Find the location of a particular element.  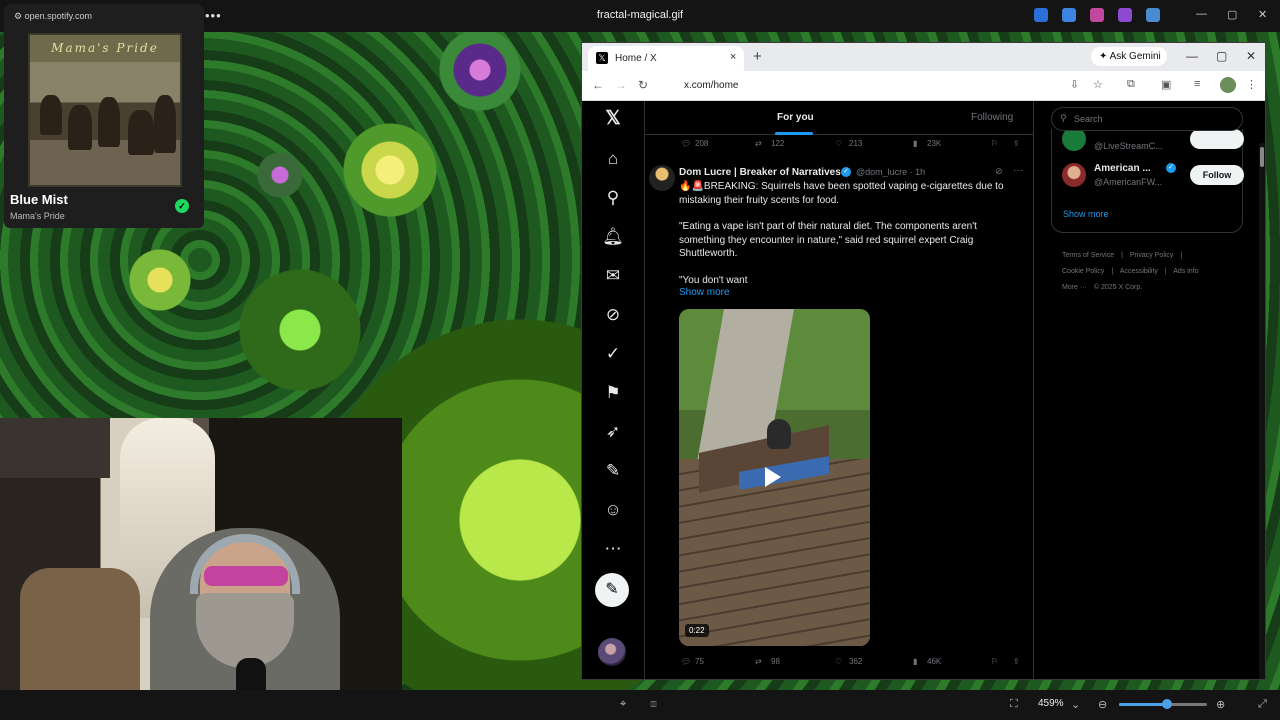

onedrive-icon is located at coordinates (1153, 15).